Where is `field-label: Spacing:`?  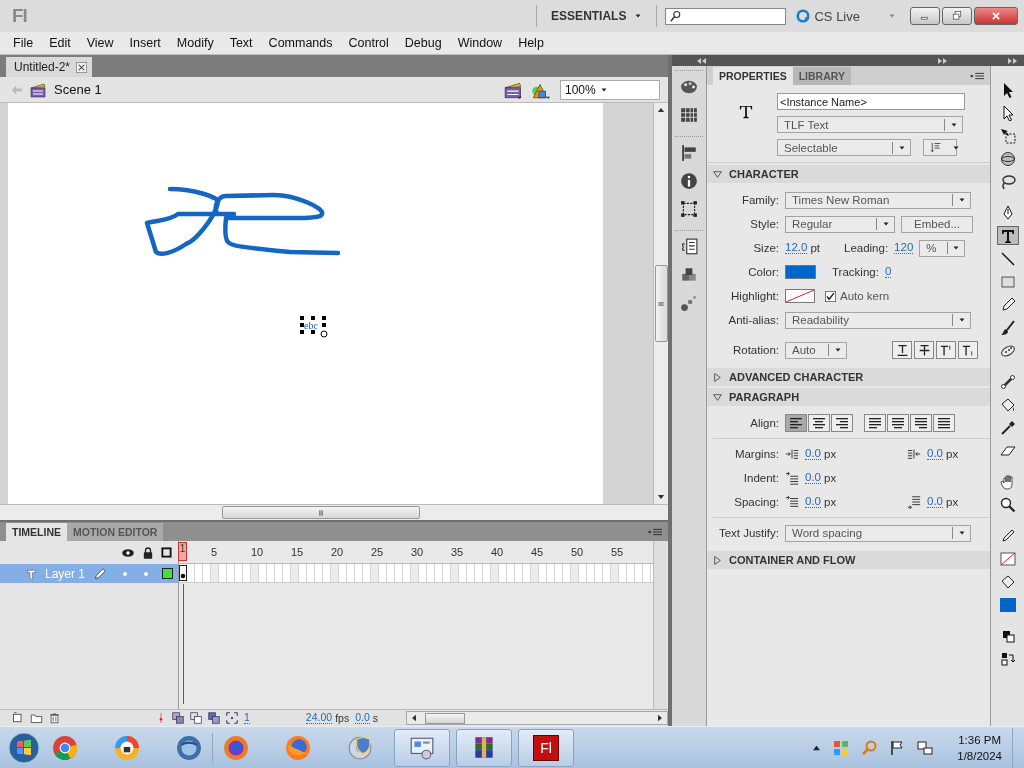 field-label: Spacing: is located at coordinates (756, 502).